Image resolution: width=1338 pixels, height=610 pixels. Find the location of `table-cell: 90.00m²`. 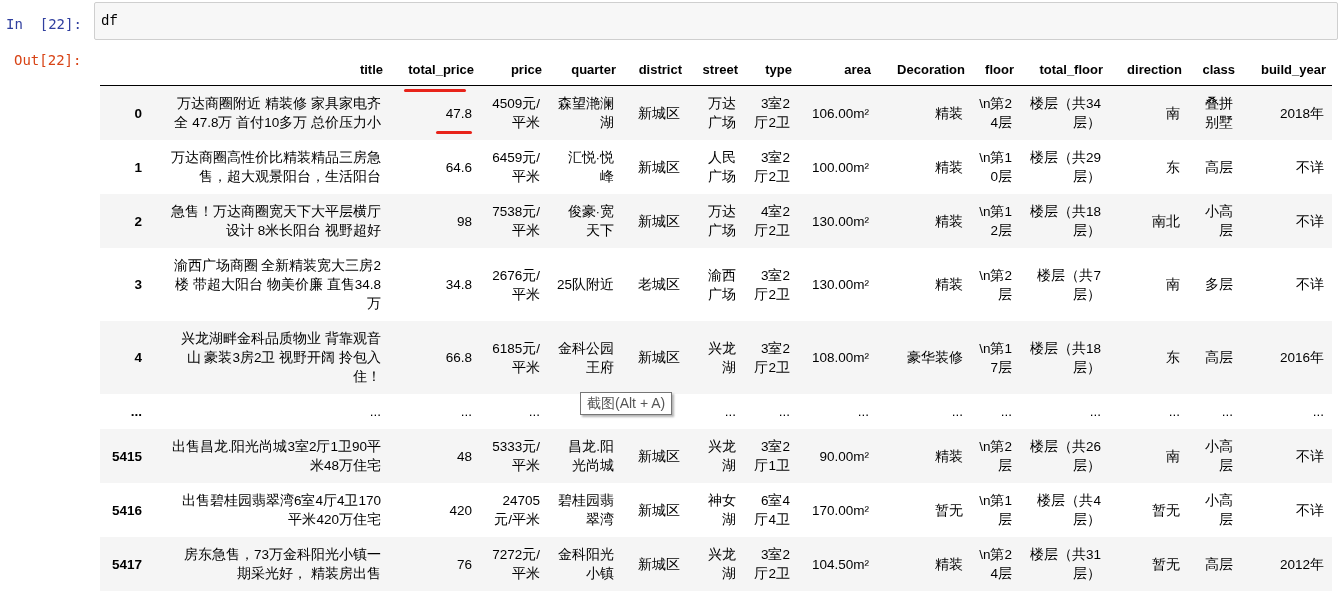

table-cell: 90.00m² is located at coordinates (844, 456).